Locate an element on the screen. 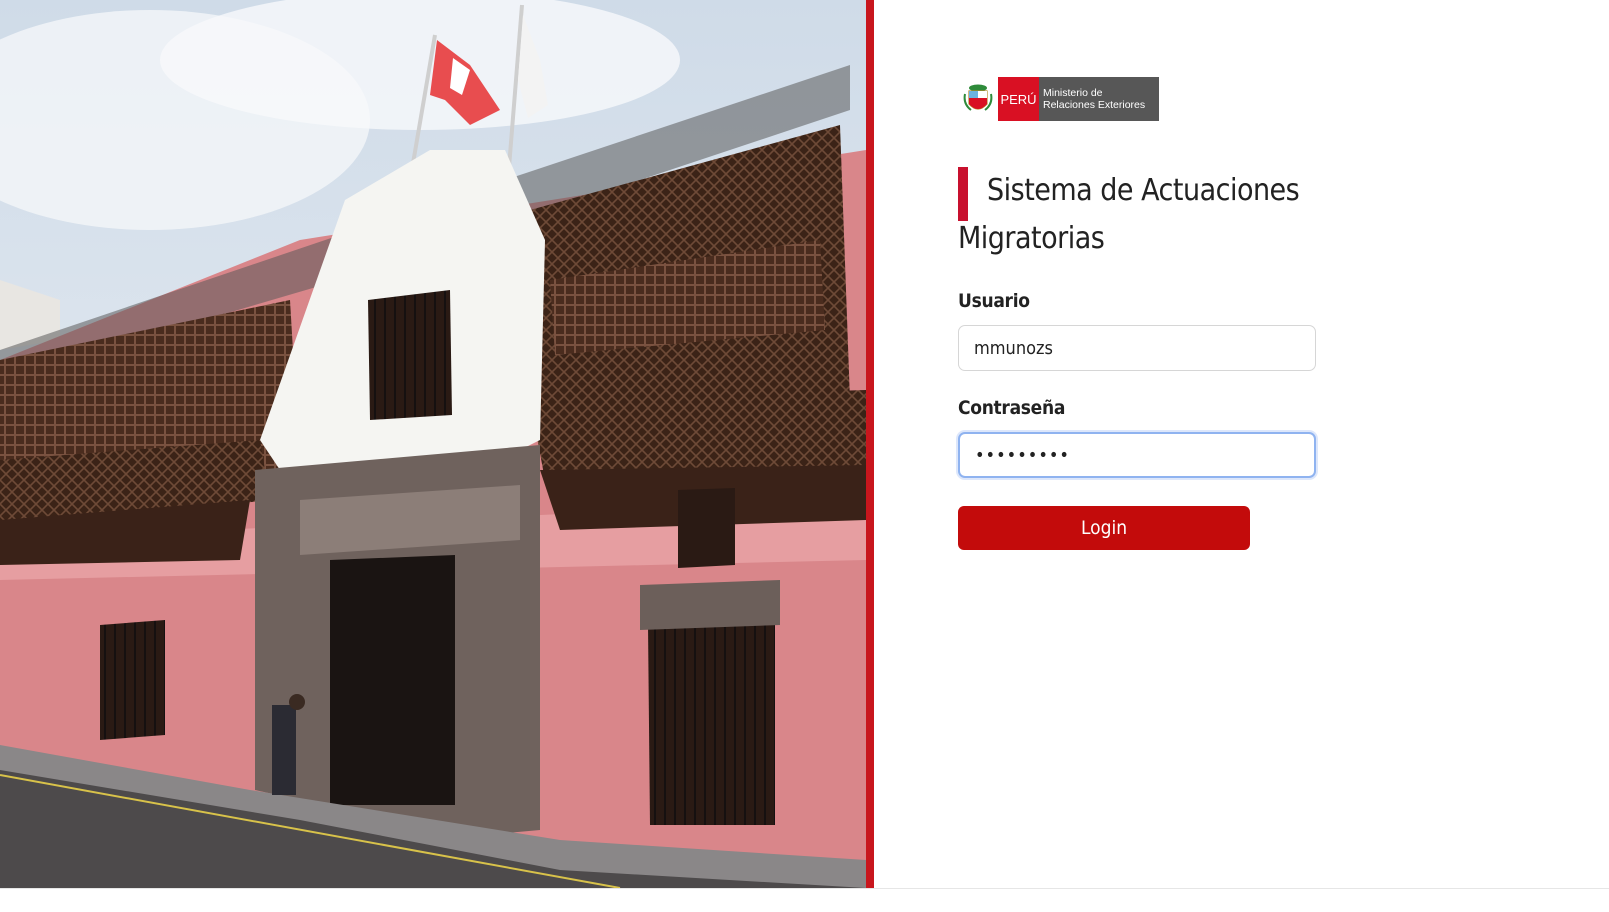  username-input is located at coordinates (1137, 348).